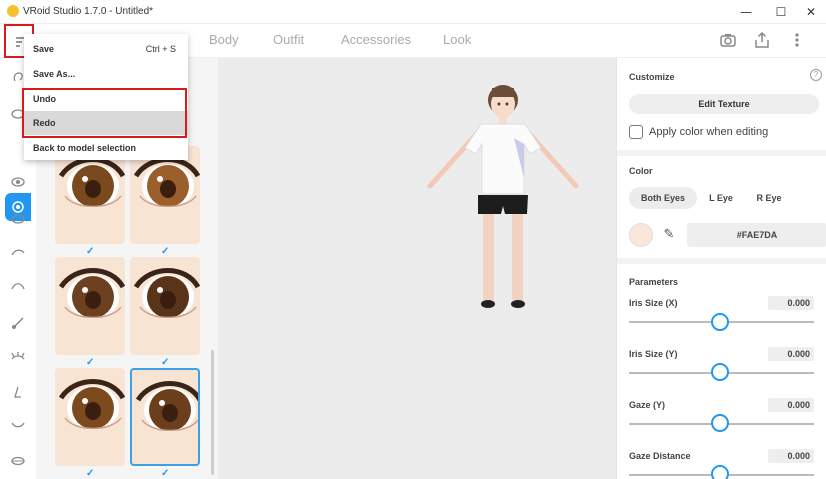 The width and height of the screenshot is (826, 479). I want to click on brush-icon, so click(18, 323).